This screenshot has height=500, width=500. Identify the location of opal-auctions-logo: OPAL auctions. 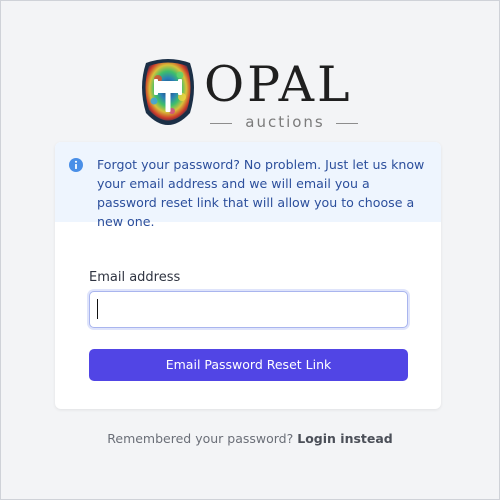
(250, 96).